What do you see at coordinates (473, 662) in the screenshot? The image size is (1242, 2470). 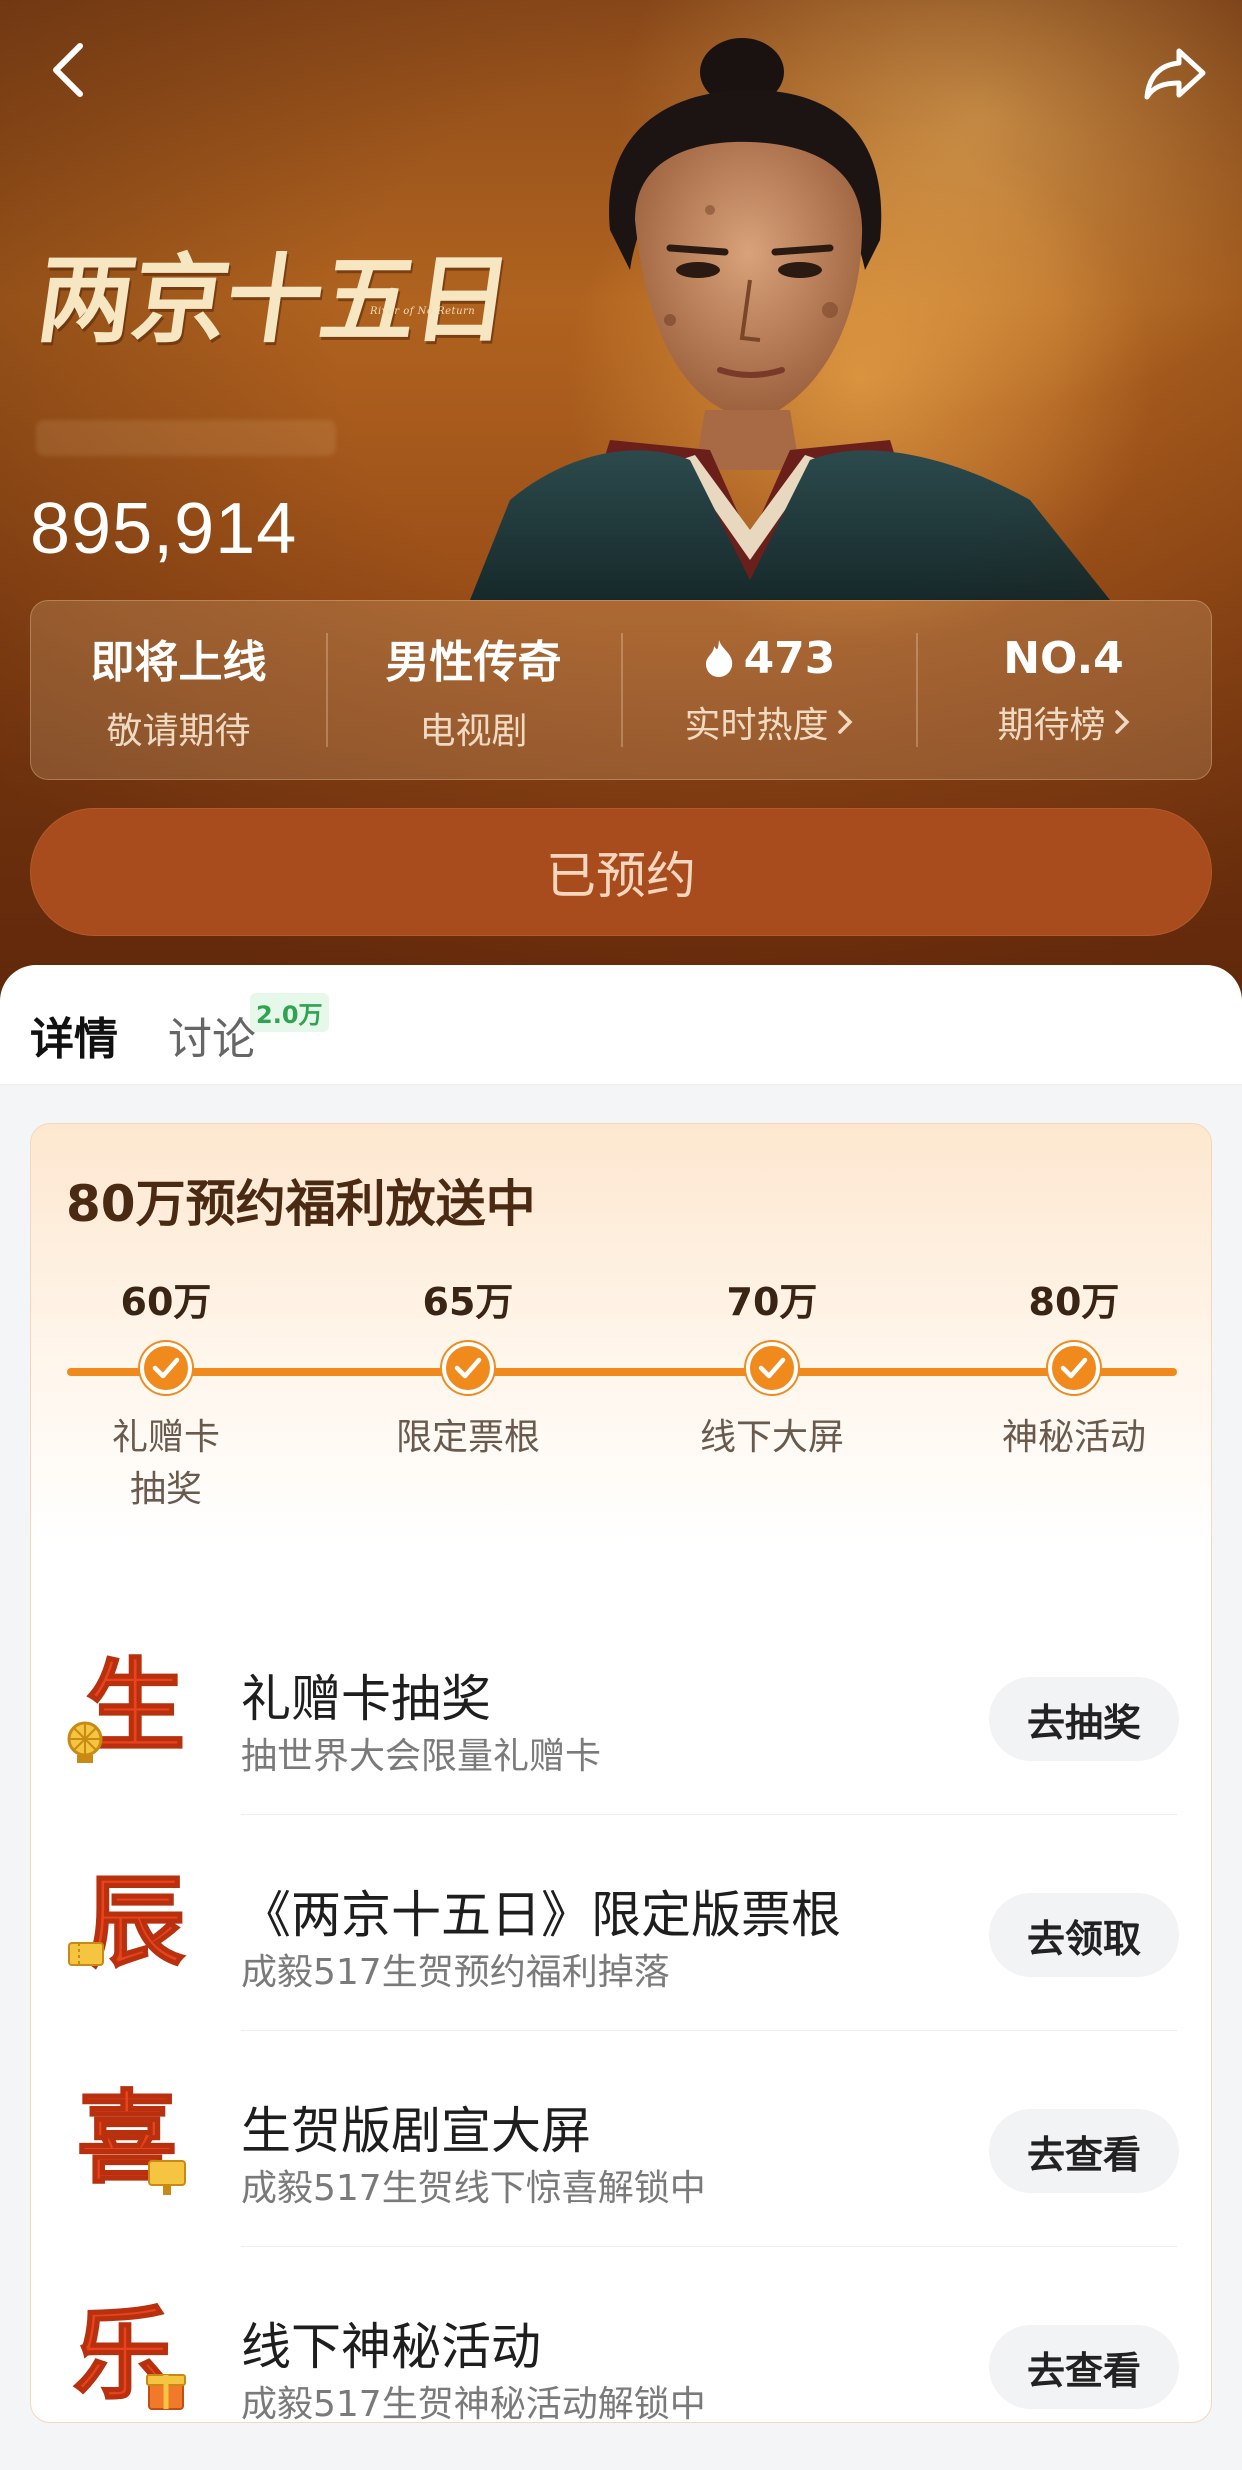 I see `stat-value: 男性传奇` at bounding box center [473, 662].